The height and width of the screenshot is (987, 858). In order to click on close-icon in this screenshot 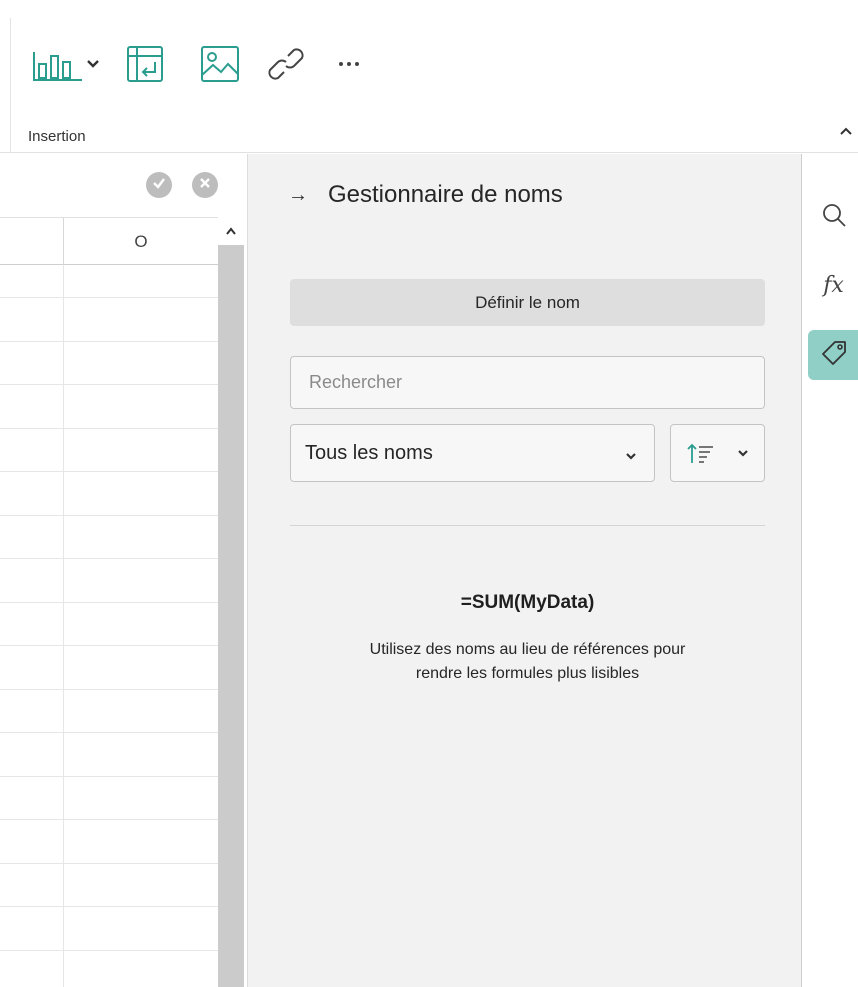, I will do `click(205, 185)`.